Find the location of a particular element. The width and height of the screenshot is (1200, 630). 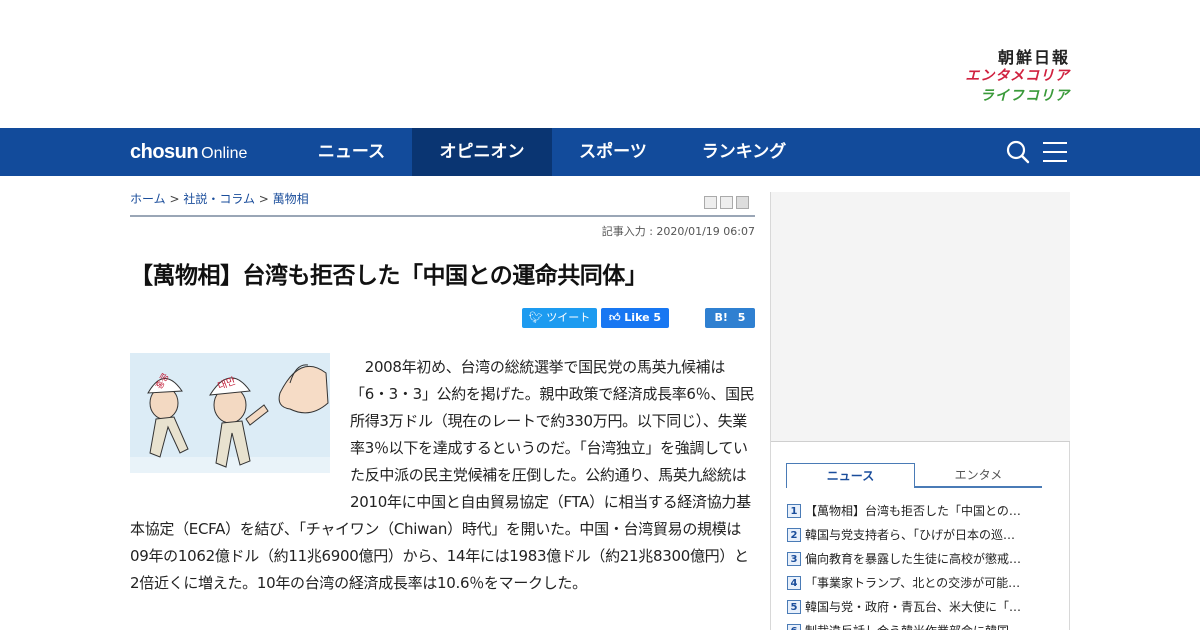

rank-number: 4 is located at coordinates (794, 582).